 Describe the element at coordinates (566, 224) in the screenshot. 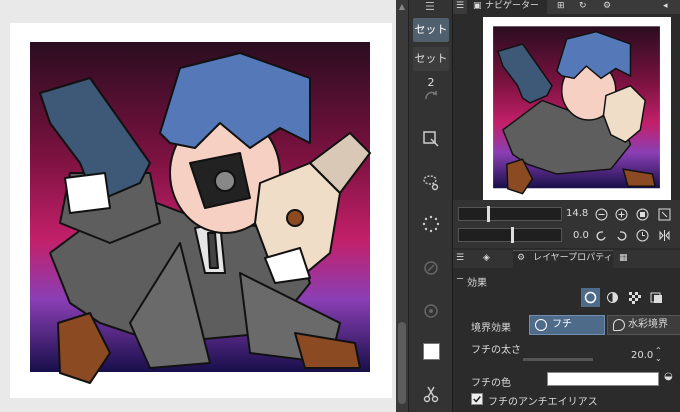

I see `navigator-controls: 14.8 0.0` at that location.